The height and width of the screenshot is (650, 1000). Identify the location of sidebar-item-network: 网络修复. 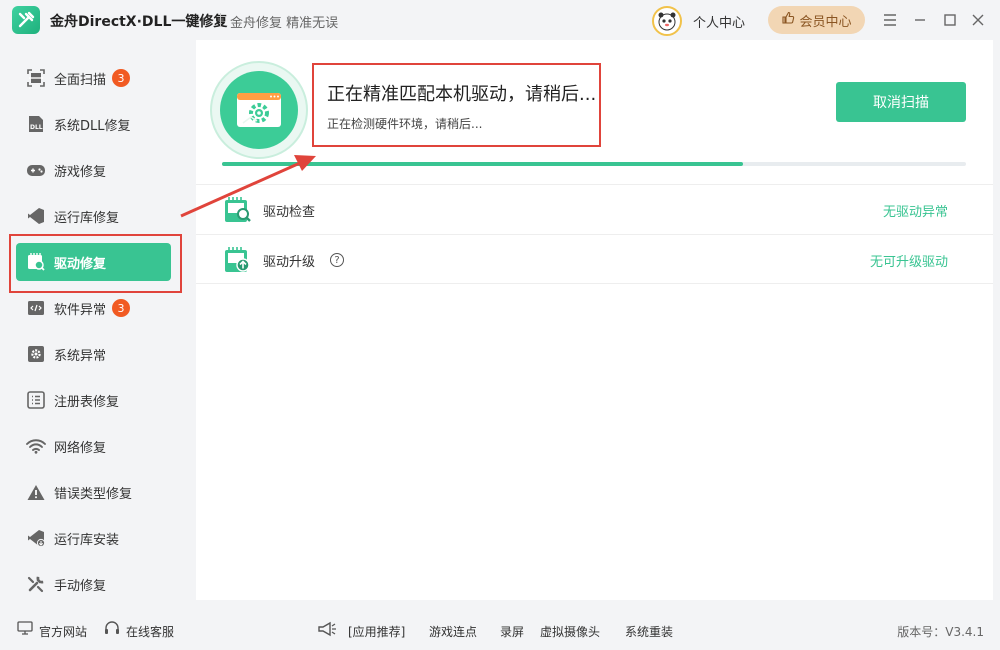
(93, 446).